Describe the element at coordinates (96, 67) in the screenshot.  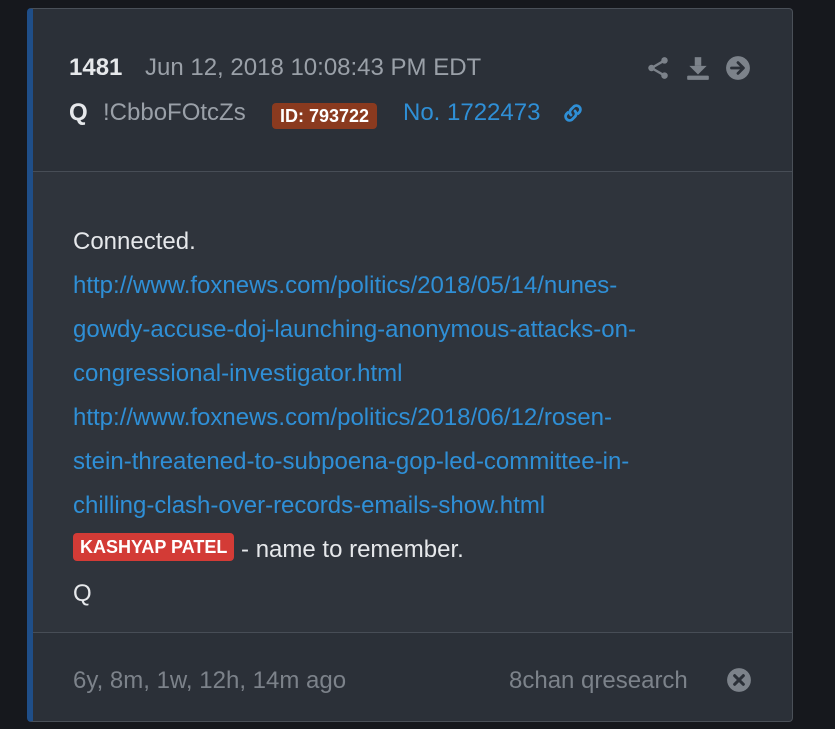
I see `post-number: 1481` at that location.